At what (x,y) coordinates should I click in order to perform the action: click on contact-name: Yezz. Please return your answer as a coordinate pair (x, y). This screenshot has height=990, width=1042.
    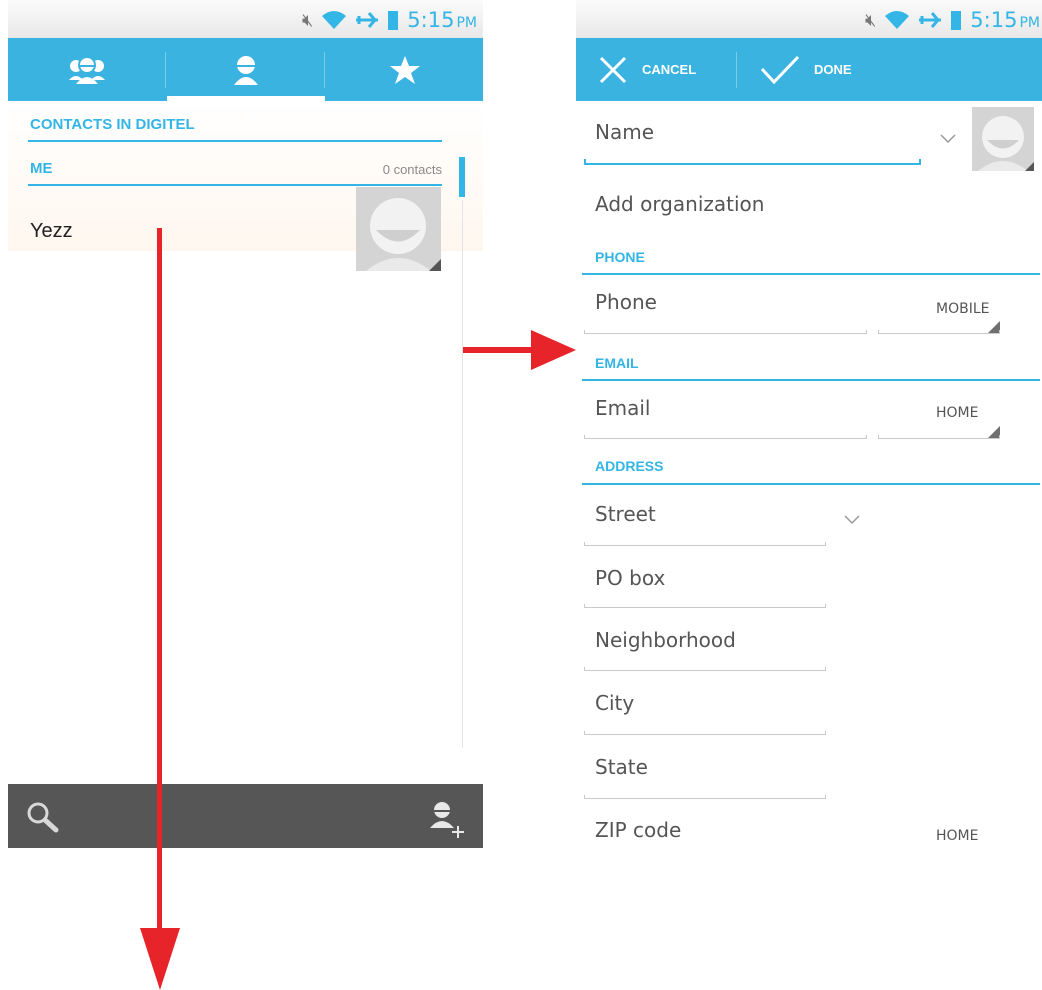
    Looking at the image, I should click on (51, 231).